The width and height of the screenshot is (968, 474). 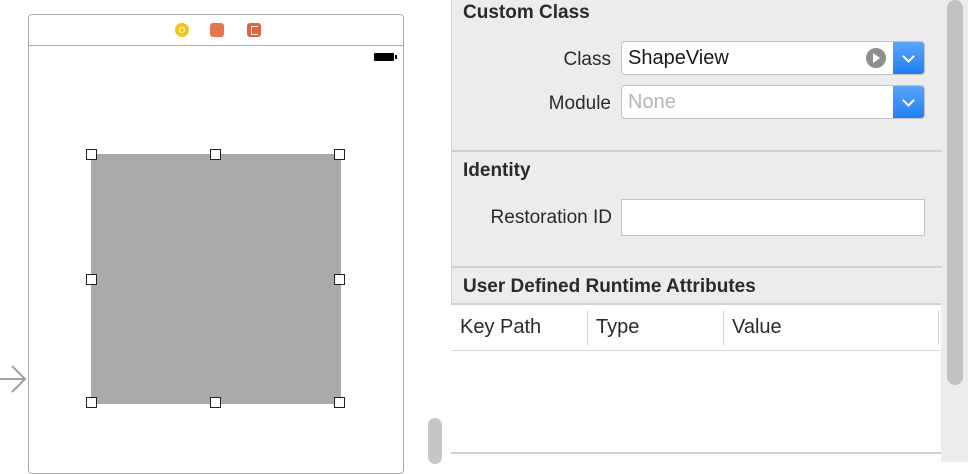 I want to click on scene-dock, so click(x=216, y=30).